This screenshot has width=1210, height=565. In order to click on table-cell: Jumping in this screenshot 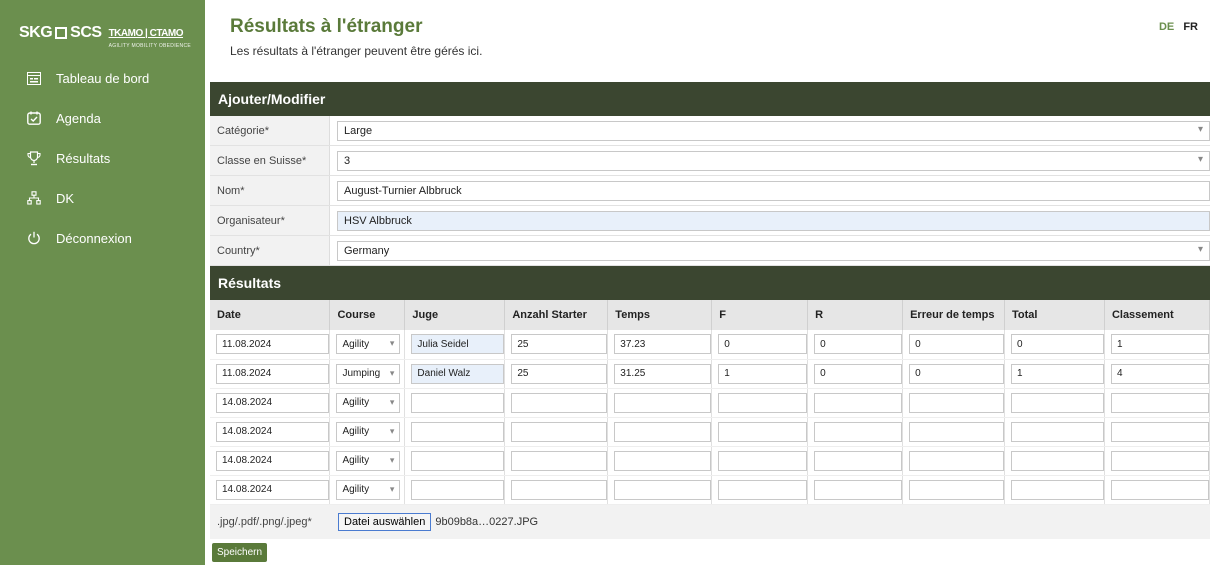, I will do `click(367, 374)`.